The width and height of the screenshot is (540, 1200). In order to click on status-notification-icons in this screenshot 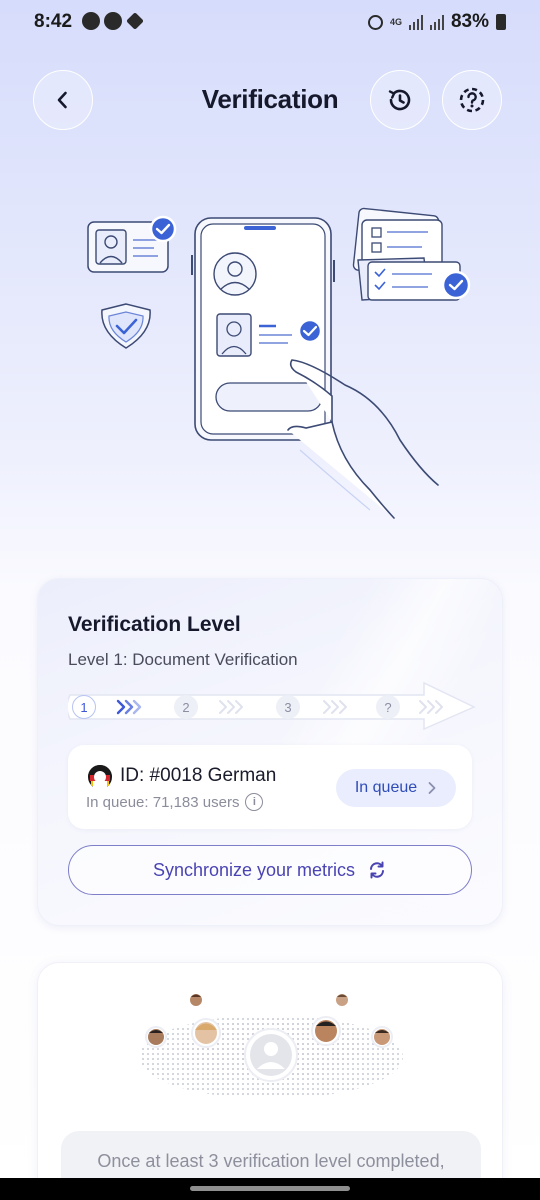, I will do `click(113, 21)`.